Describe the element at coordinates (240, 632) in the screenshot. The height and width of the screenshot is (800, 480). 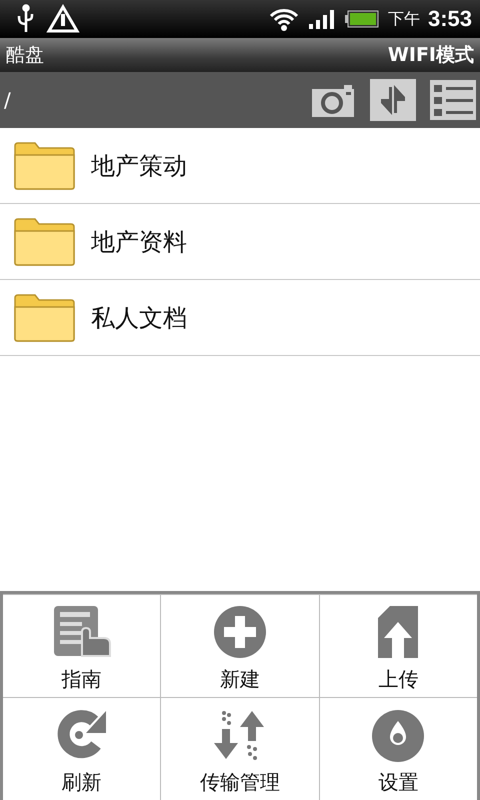
I see `plus-icon` at that location.